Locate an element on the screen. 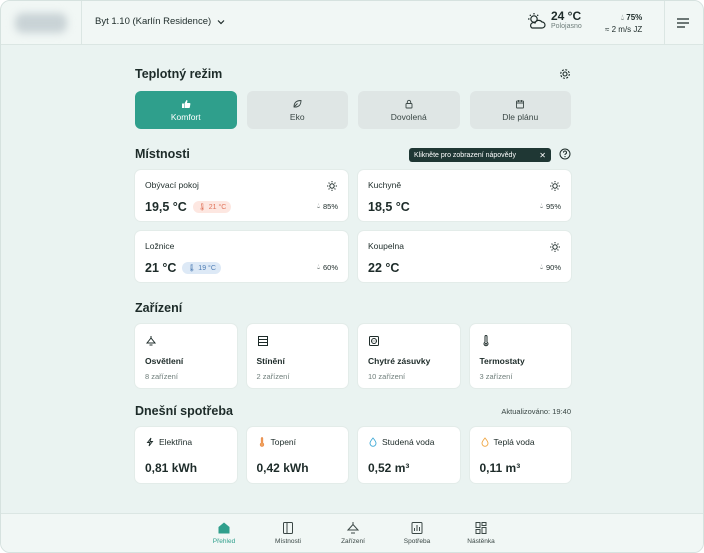  mode-label: Dle plánu is located at coordinates (520, 116).